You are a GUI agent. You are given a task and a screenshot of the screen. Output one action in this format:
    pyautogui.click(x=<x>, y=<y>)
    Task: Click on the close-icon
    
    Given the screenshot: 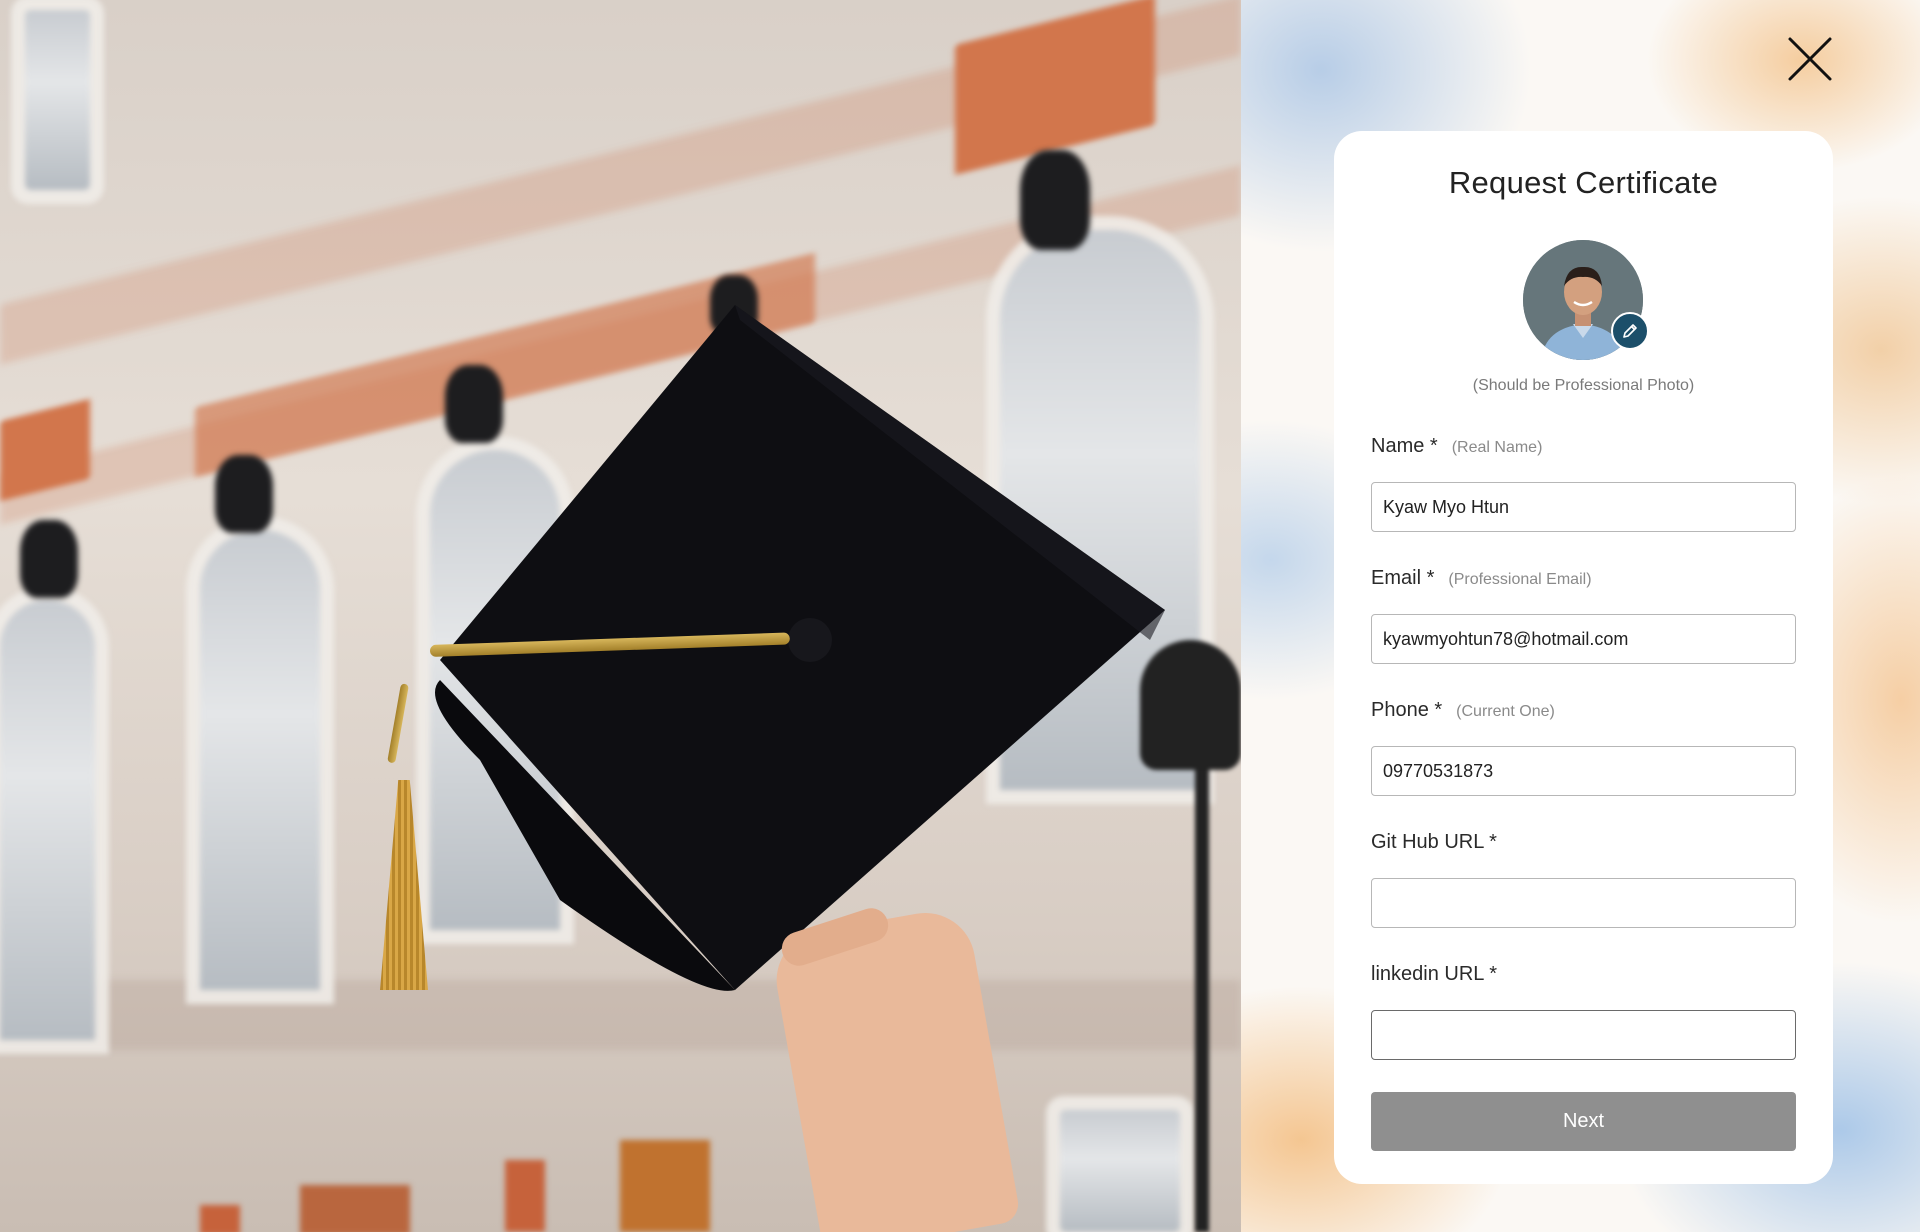 What is the action you would take?
    pyautogui.click(x=1810, y=59)
    